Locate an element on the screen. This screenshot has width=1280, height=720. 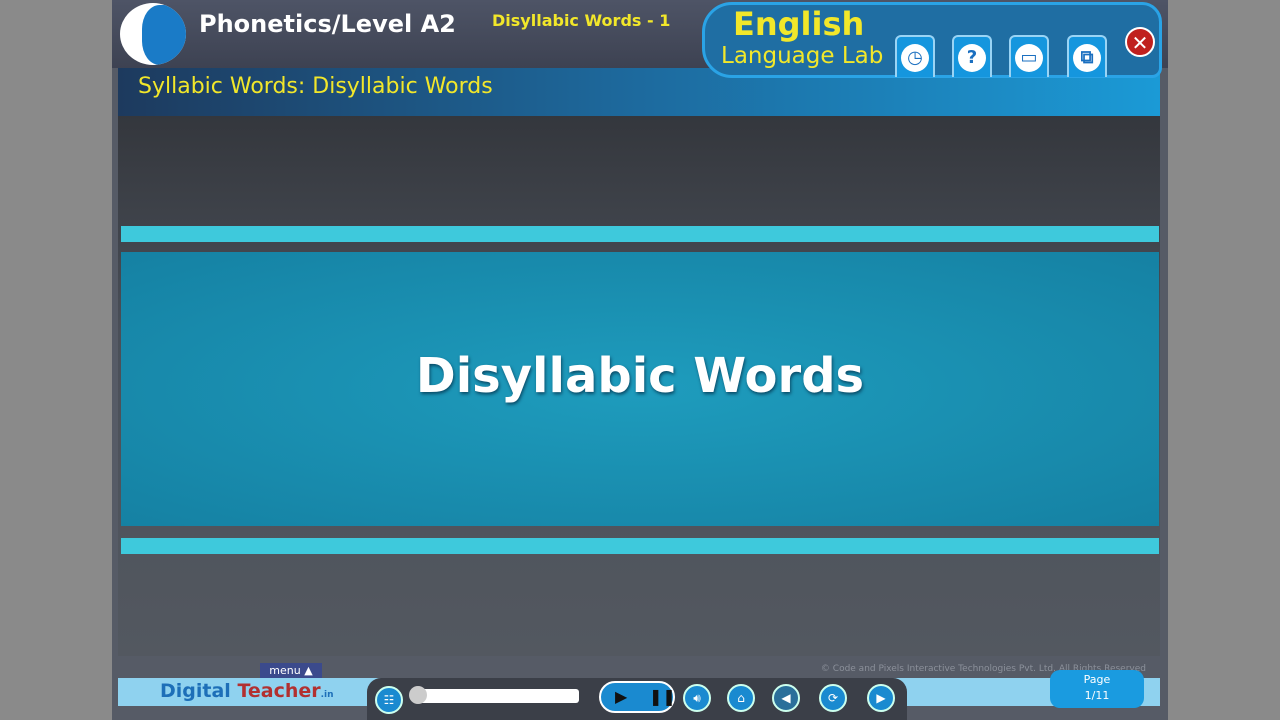
window-icon: ⧉ is located at coordinates (1087, 58).